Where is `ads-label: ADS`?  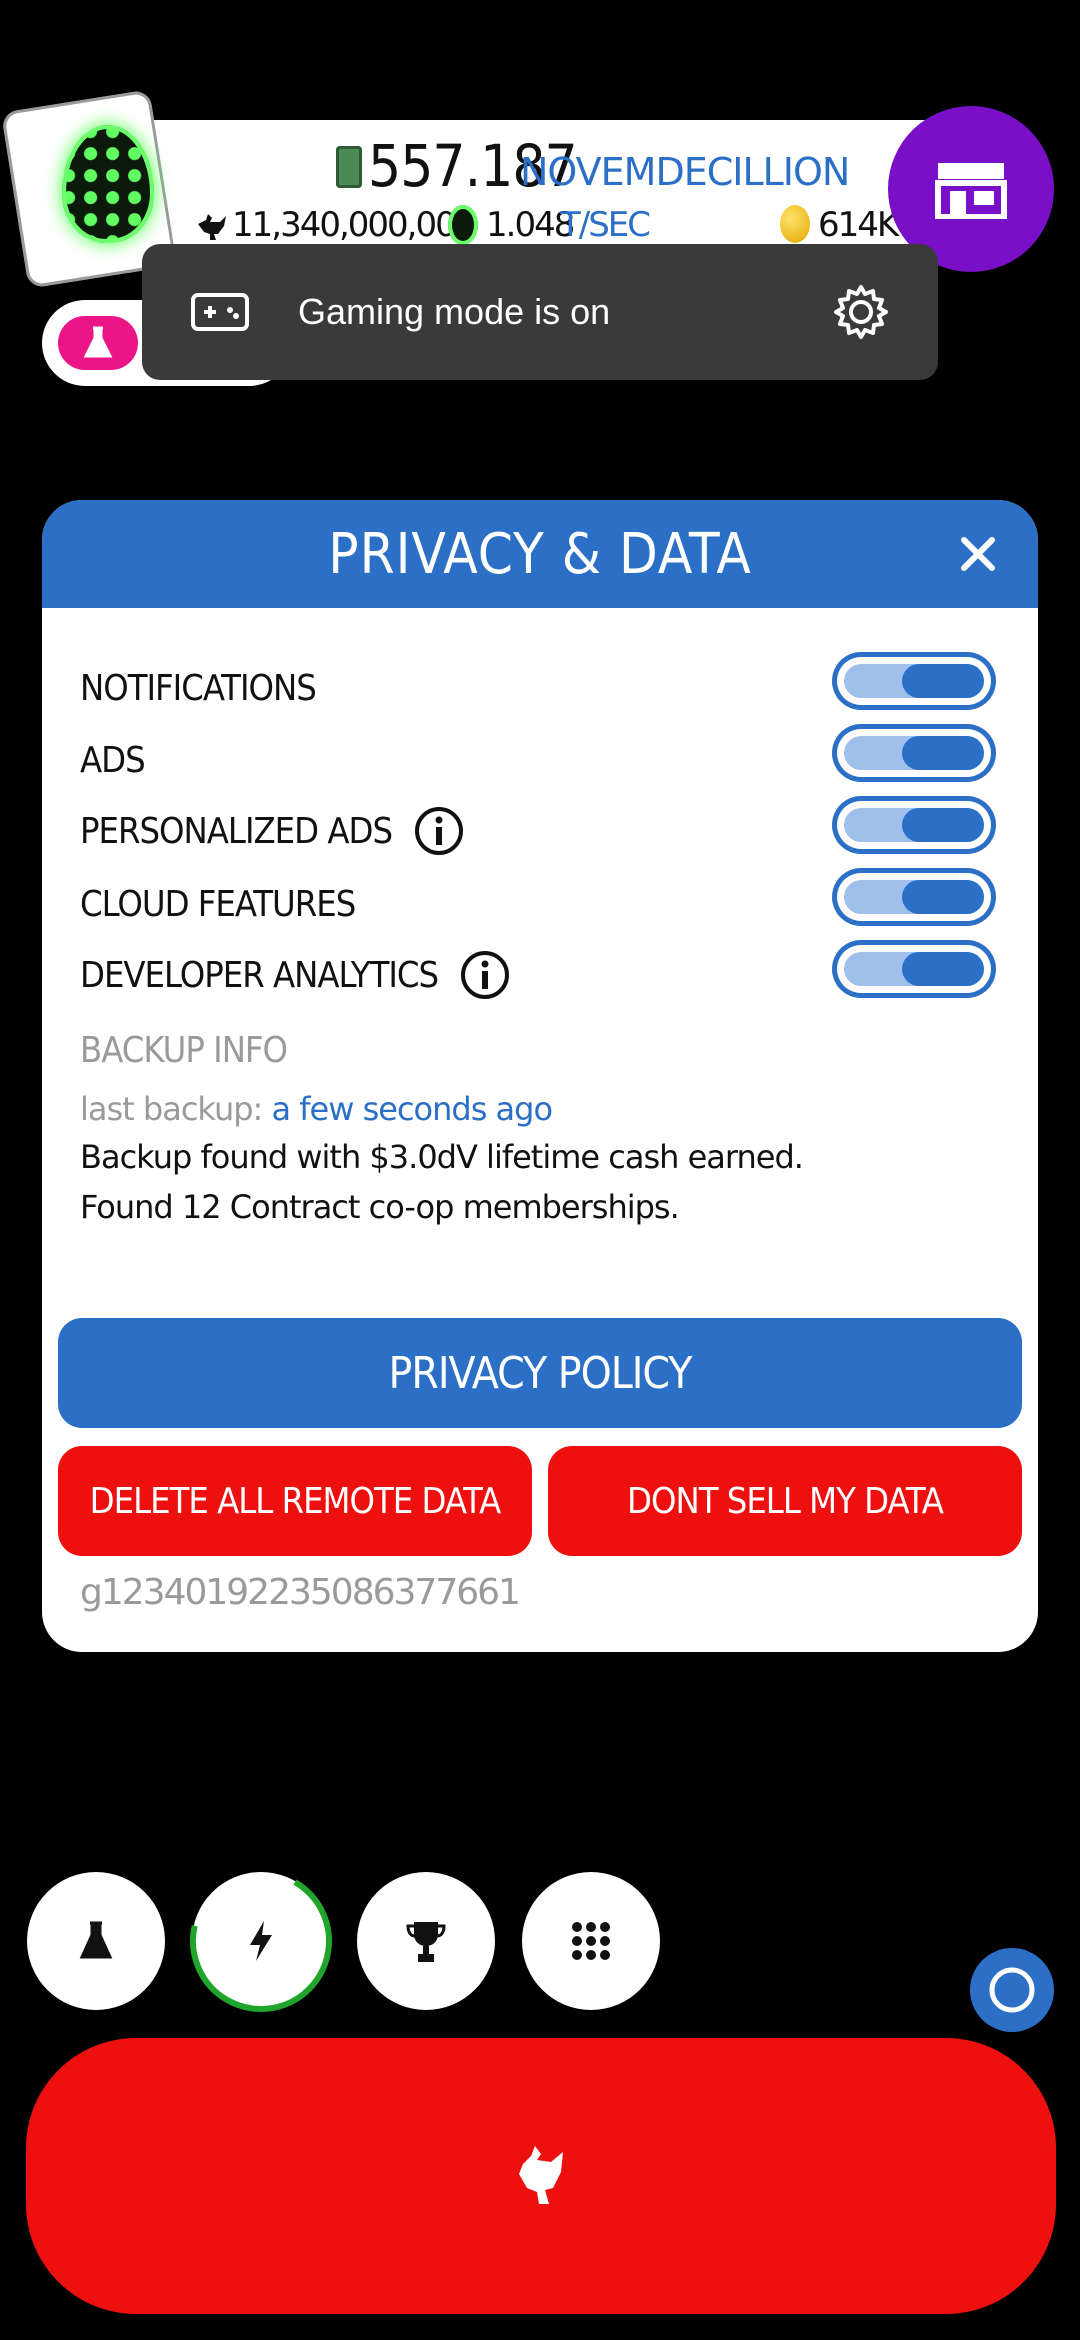 ads-label: ADS is located at coordinates (113, 760).